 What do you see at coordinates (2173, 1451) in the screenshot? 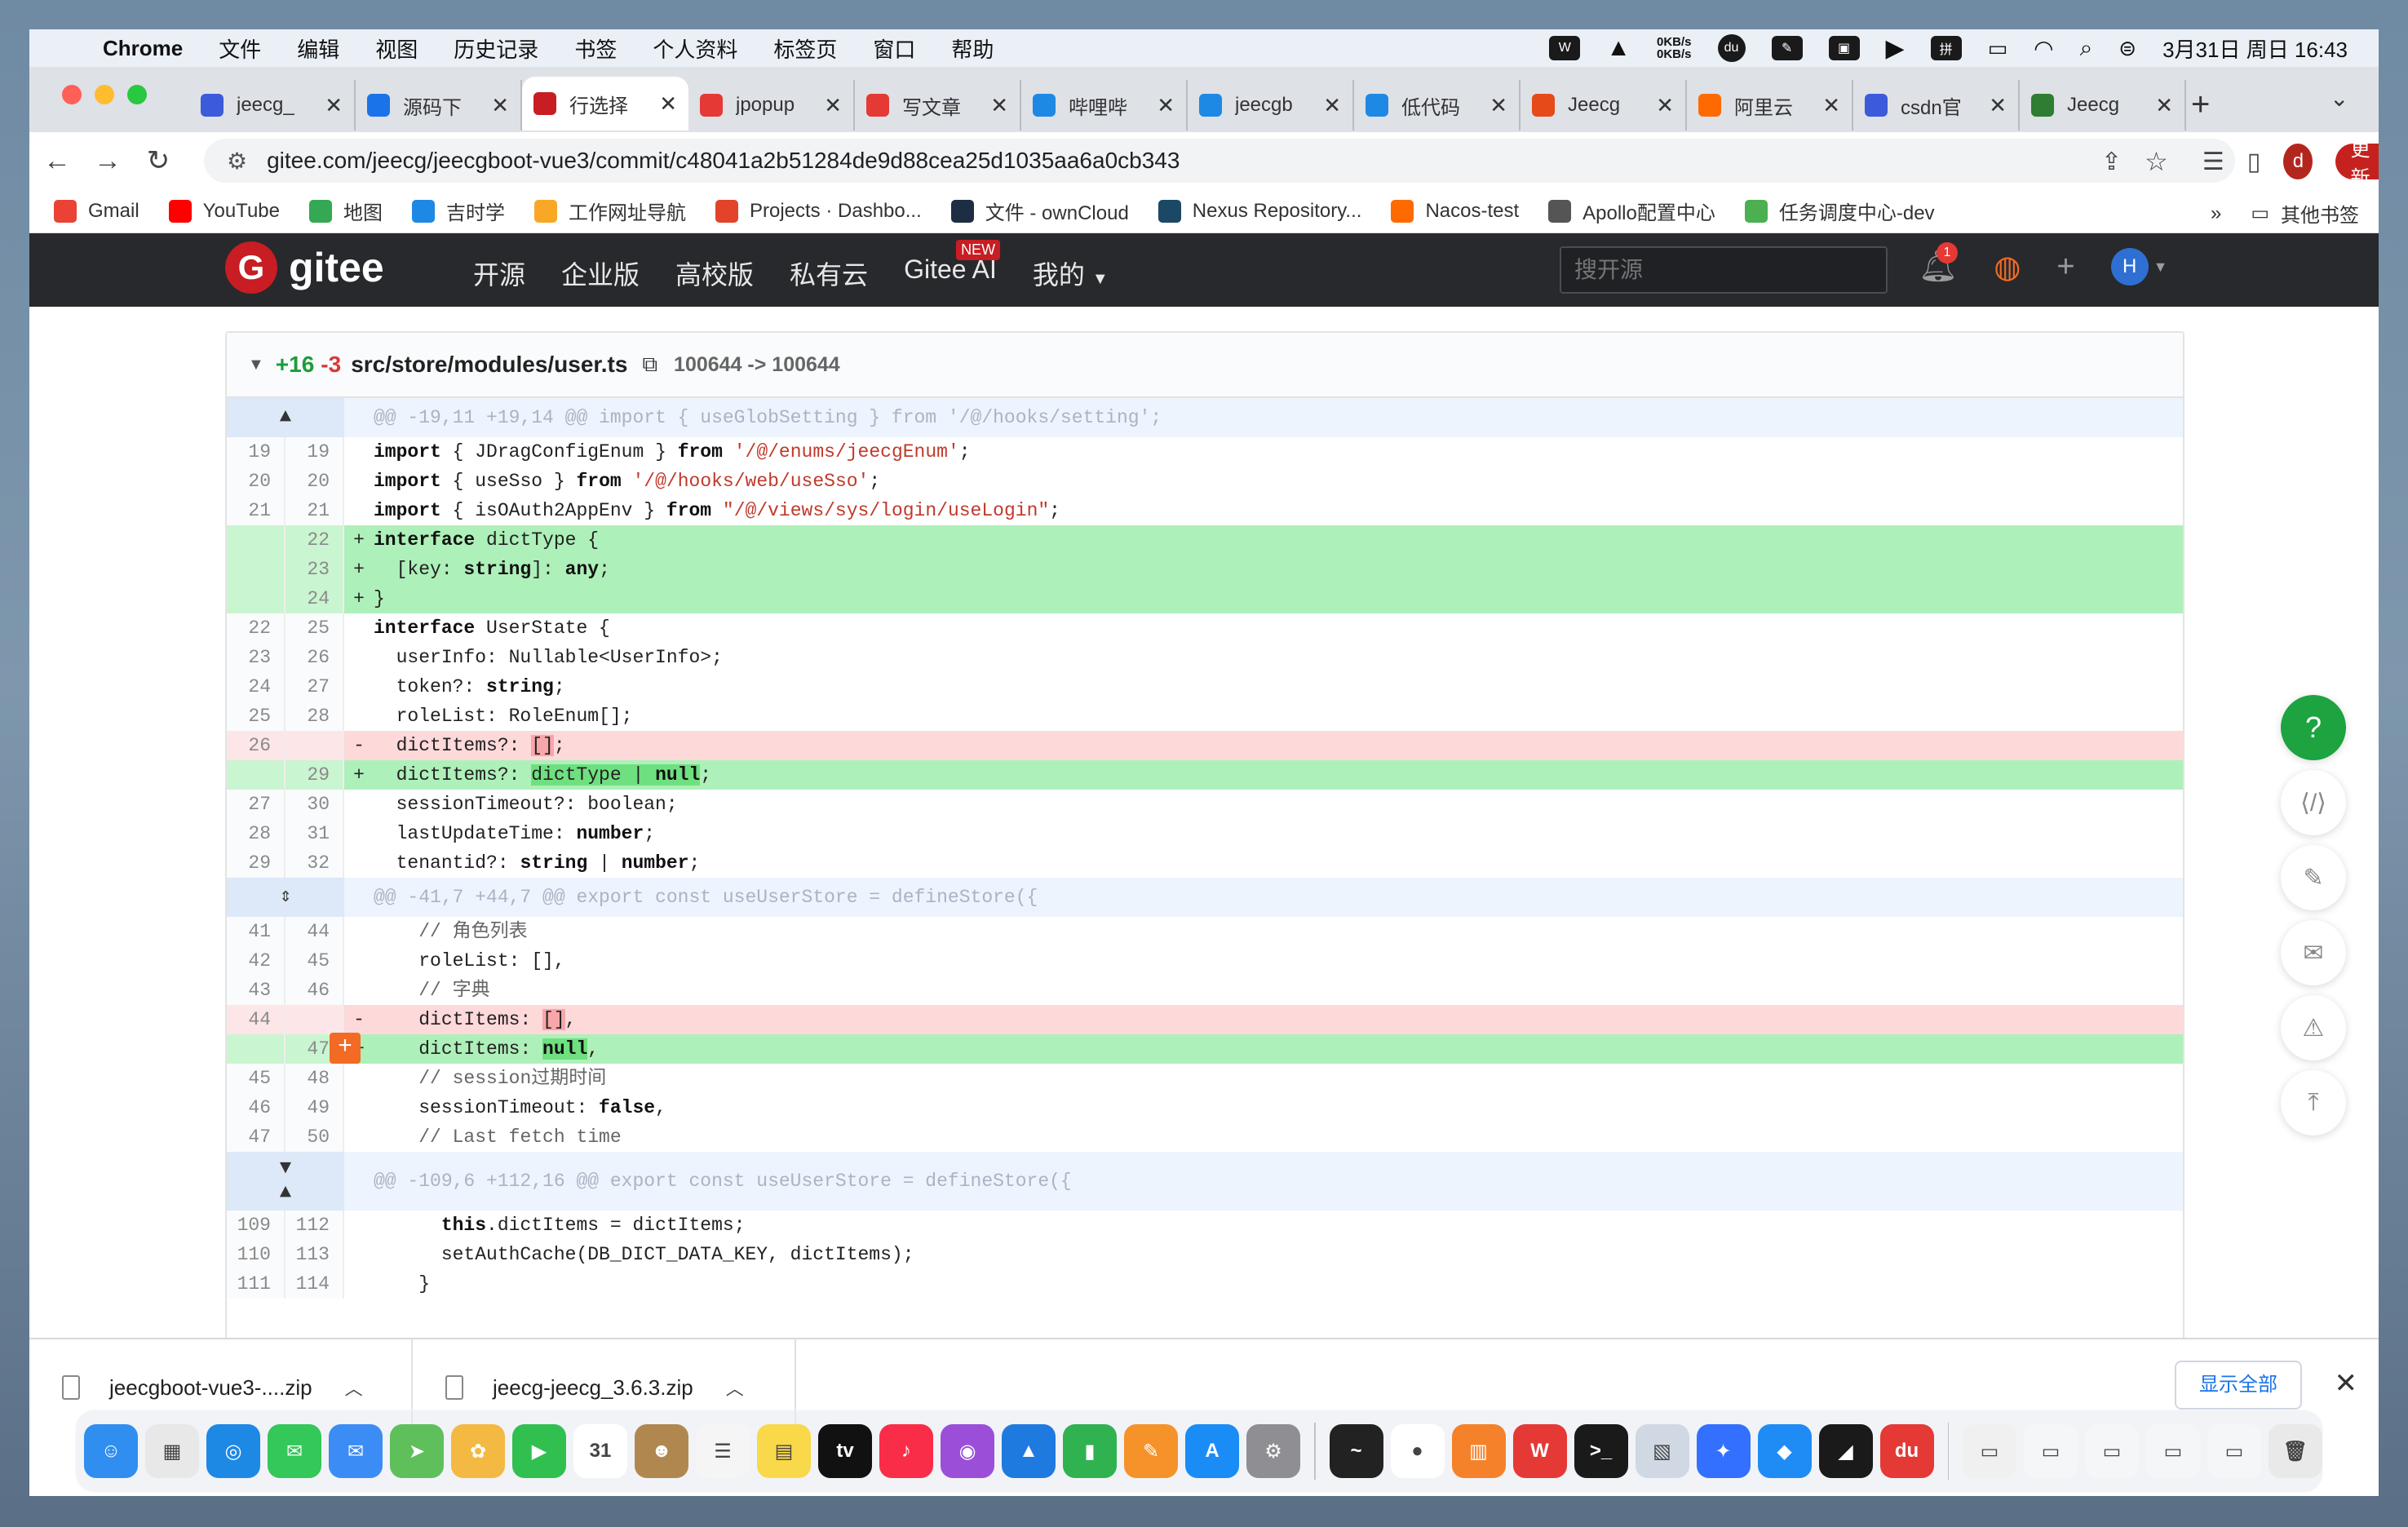
I see `win3-icon: ▭` at bounding box center [2173, 1451].